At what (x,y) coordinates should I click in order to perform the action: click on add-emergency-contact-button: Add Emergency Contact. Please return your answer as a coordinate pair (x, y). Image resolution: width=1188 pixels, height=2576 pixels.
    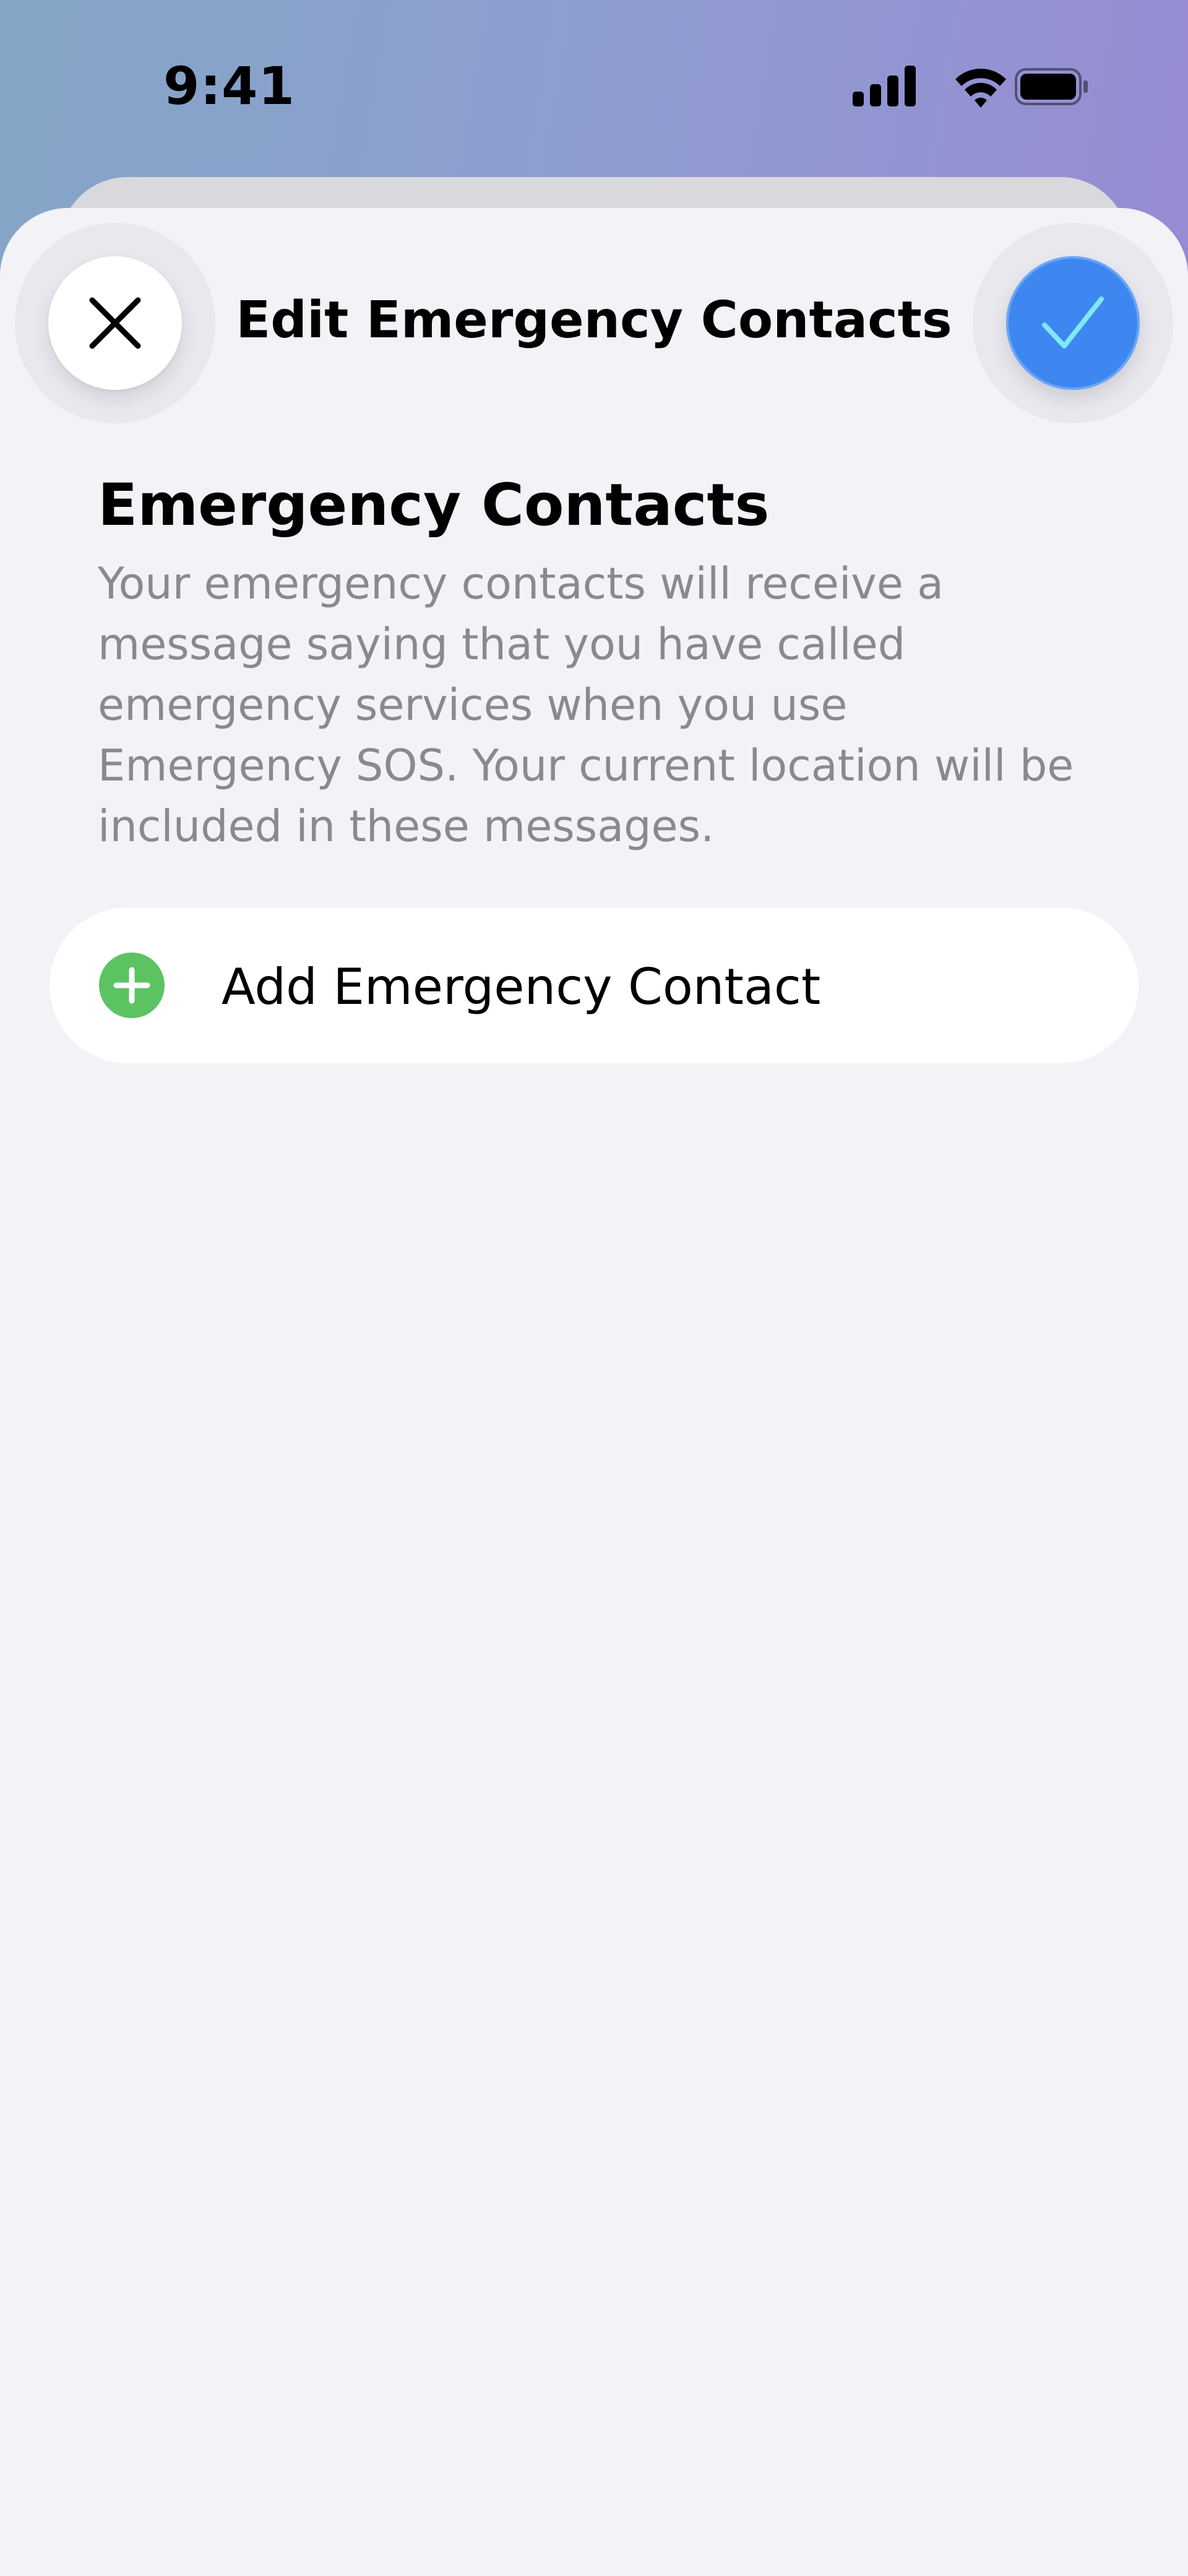
    Looking at the image, I should click on (594, 985).